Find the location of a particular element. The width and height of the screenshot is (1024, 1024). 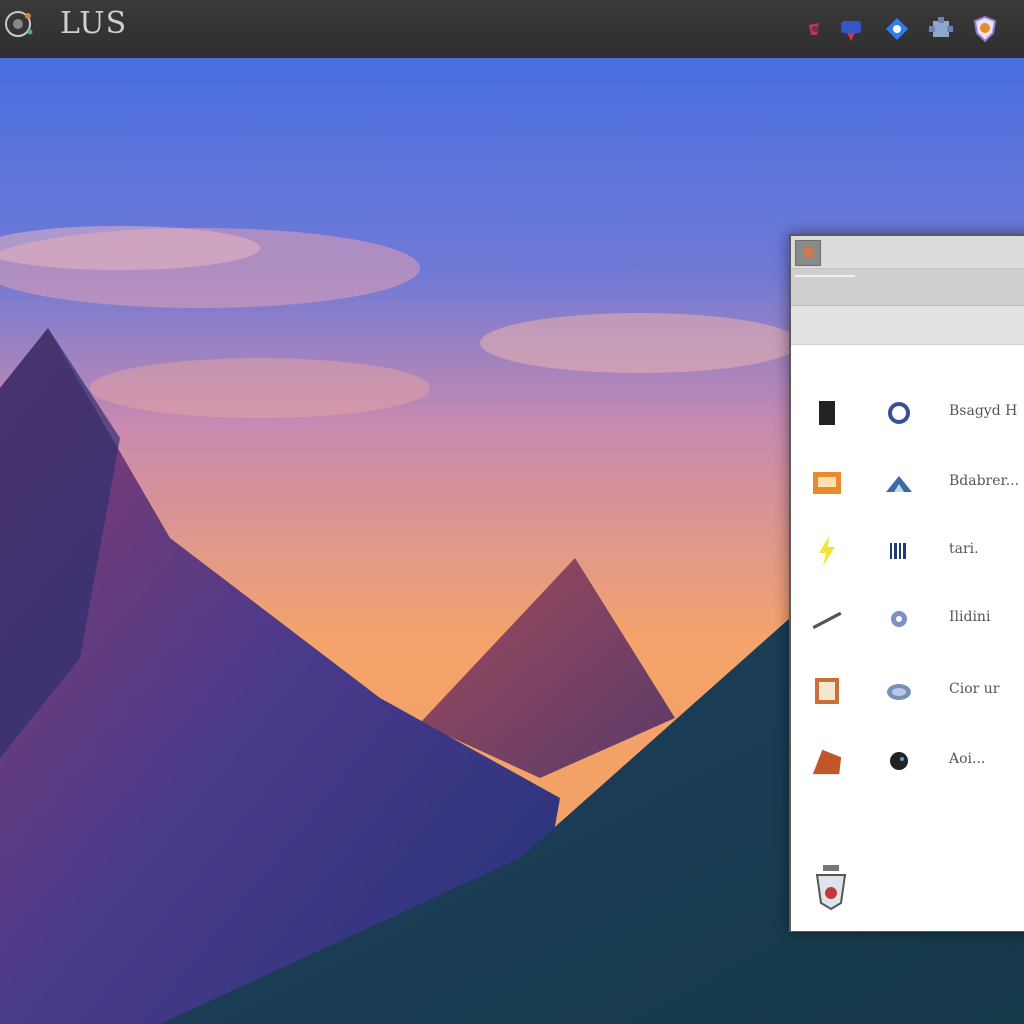

top-bar: LUS is located at coordinates (512, 29).